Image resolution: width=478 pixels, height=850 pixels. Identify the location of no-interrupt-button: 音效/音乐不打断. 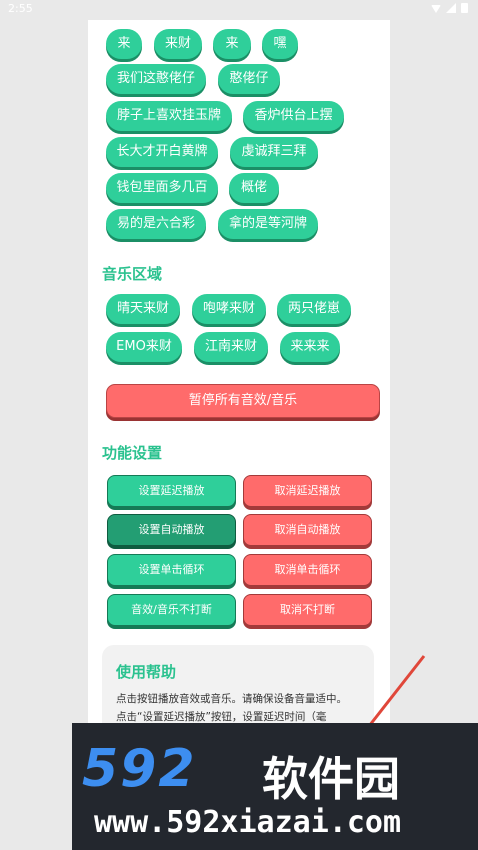
(171, 610).